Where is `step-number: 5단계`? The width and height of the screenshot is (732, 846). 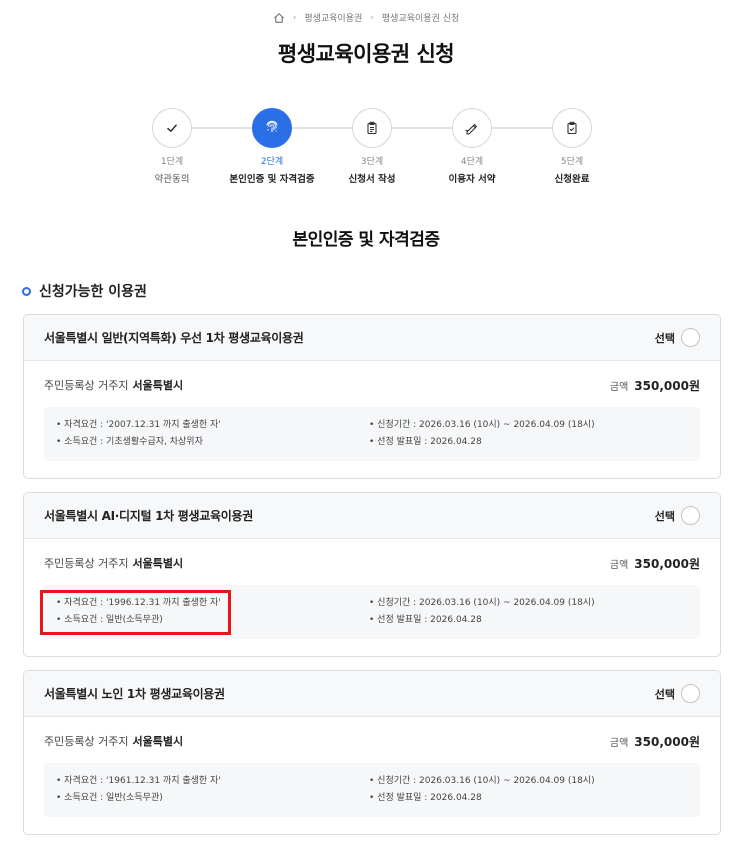
step-number: 5단계 is located at coordinates (572, 162).